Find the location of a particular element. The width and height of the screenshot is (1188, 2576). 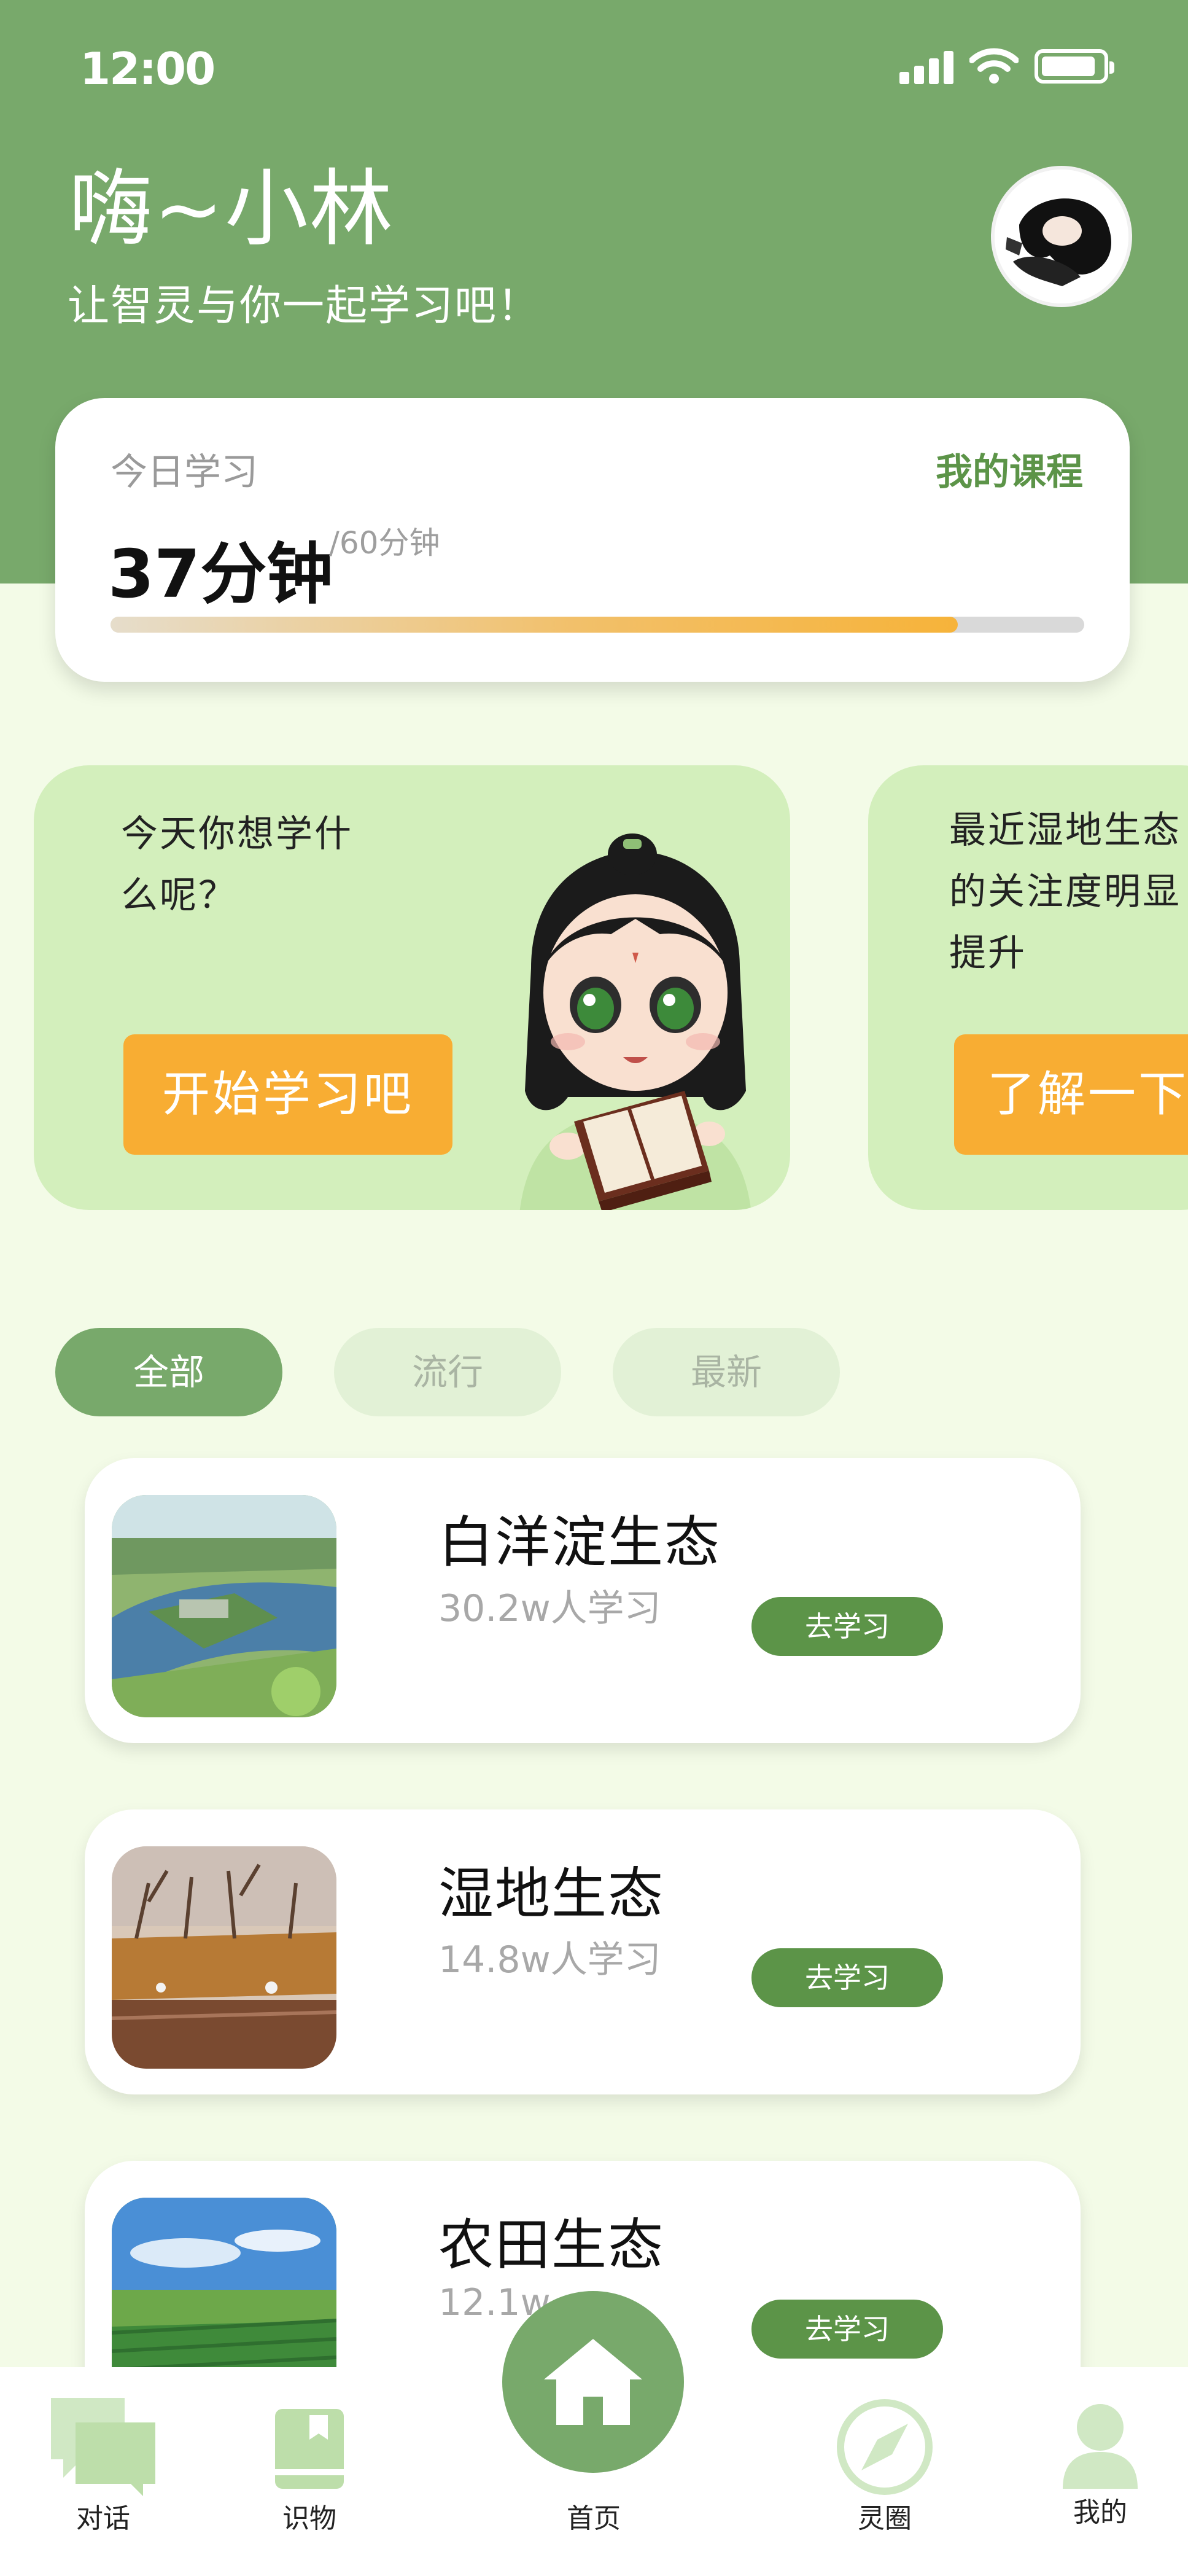

nav-identify: 识物 is located at coordinates (310, 2471).